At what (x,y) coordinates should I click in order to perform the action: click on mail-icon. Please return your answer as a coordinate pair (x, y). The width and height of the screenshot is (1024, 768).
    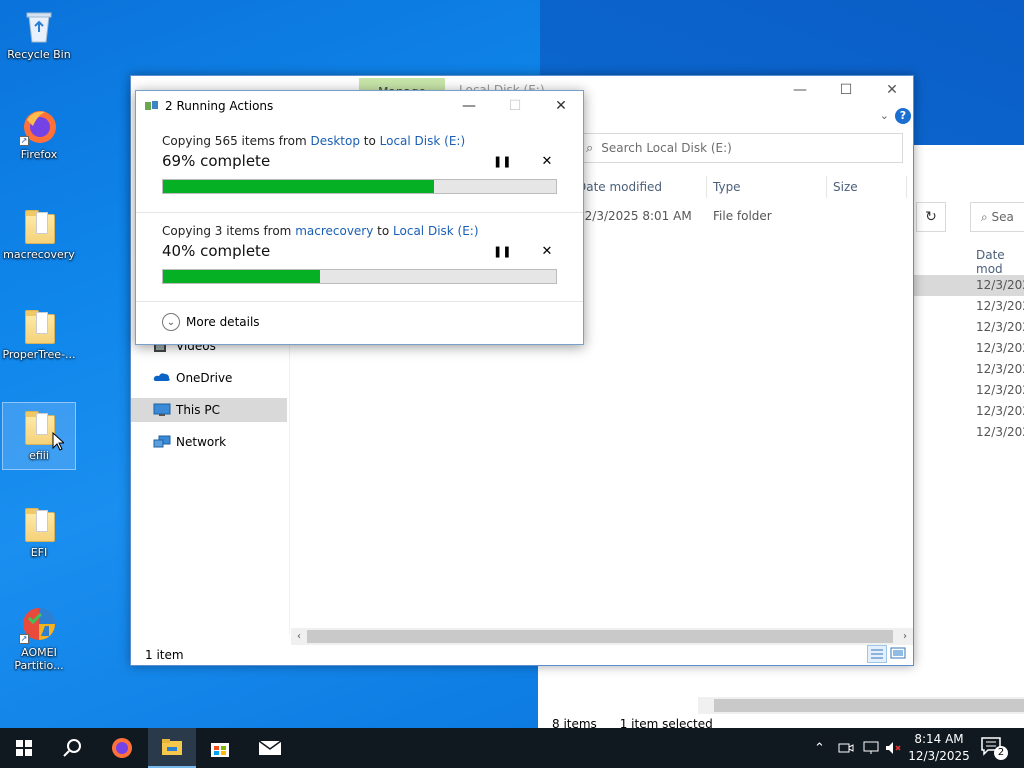
    Looking at the image, I should click on (270, 747).